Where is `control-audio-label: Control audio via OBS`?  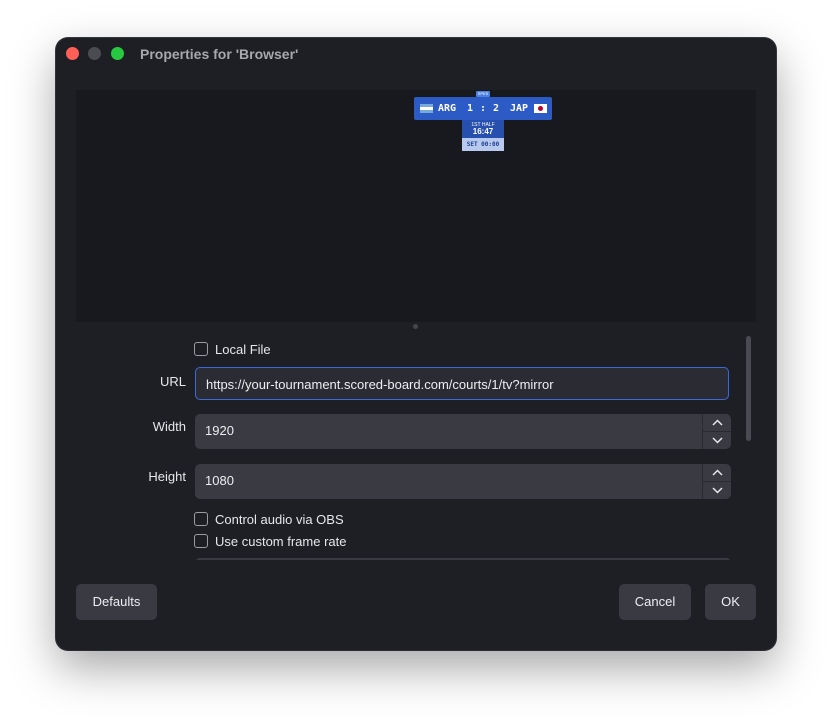 control-audio-label: Control audio via OBS is located at coordinates (279, 519).